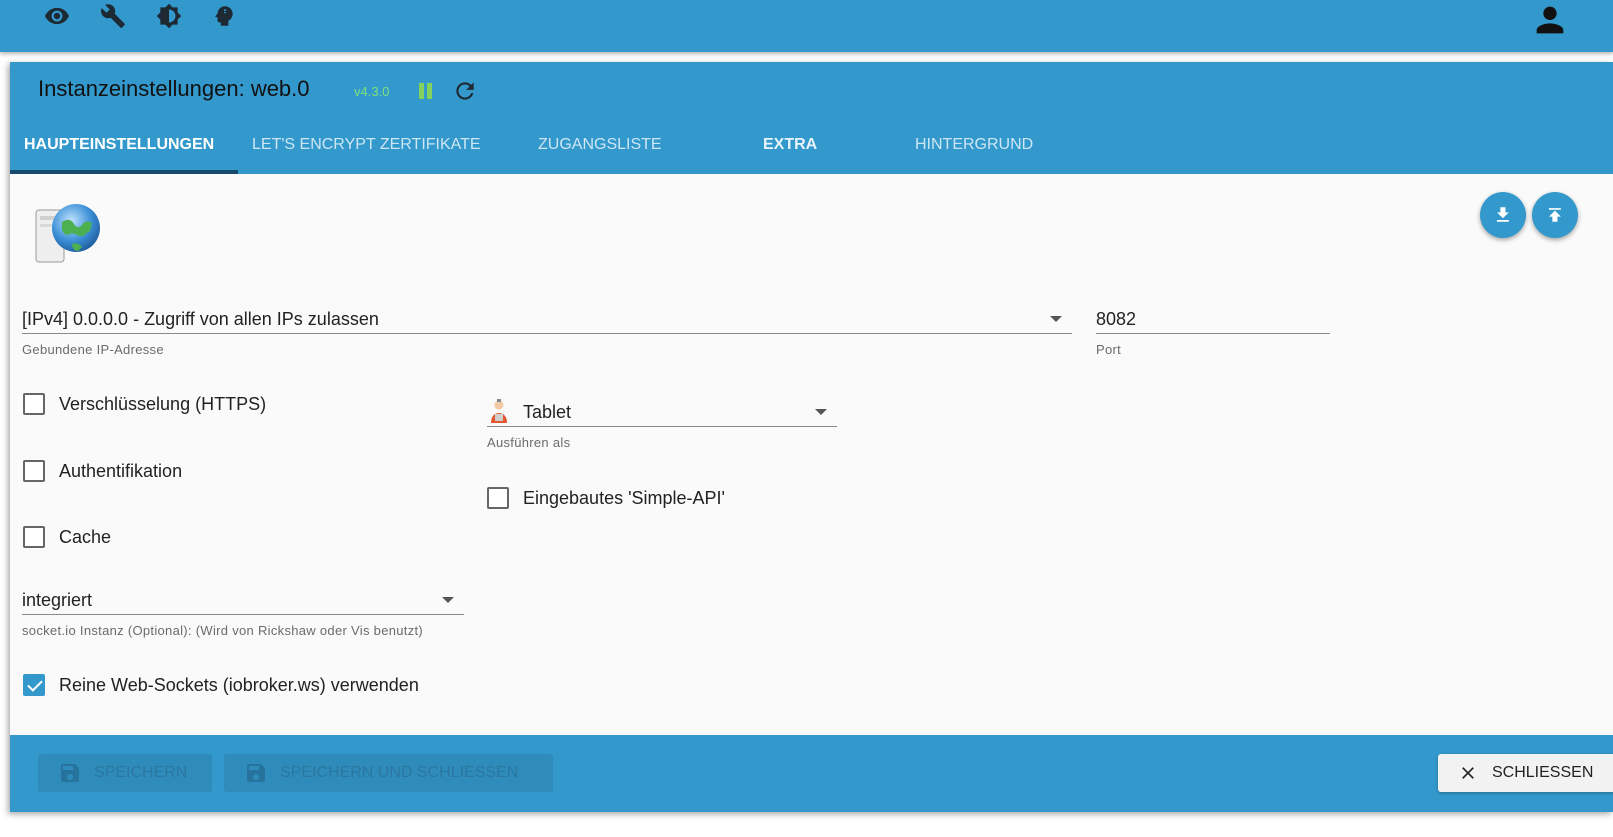  I want to click on bind-ip-helper: Gebundene IP-Adresse, so click(93, 349).